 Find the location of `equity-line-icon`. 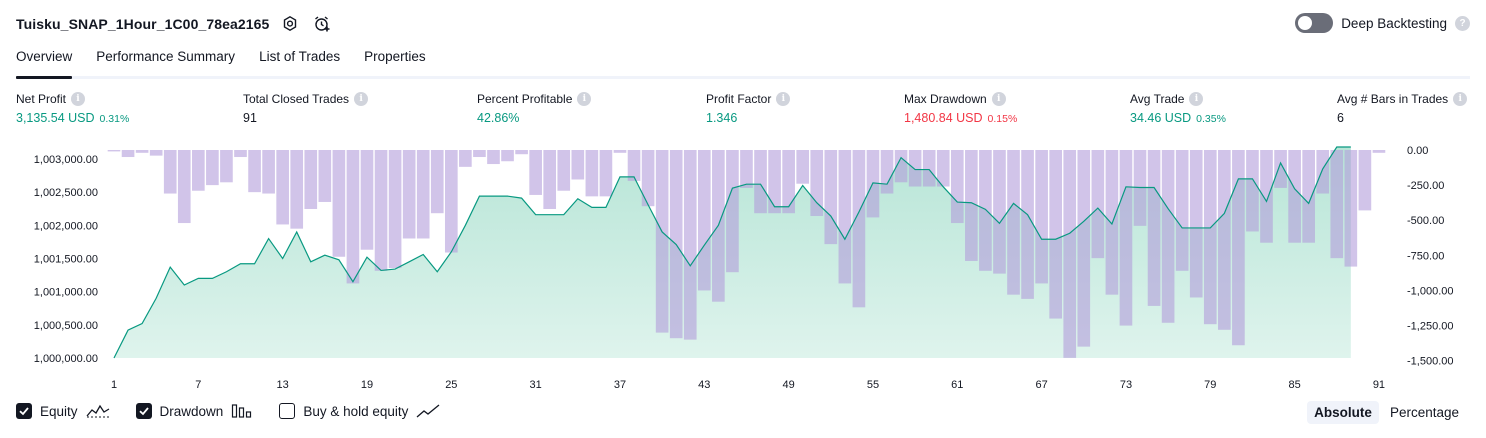

equity-line-icon is located at coordinates (98, 411).